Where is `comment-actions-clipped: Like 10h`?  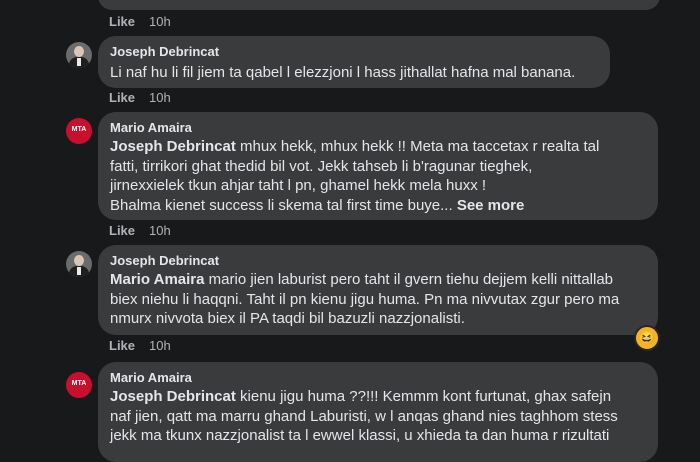
comment-actions-clipped: Like 10h is located at coordinates (140, 21).